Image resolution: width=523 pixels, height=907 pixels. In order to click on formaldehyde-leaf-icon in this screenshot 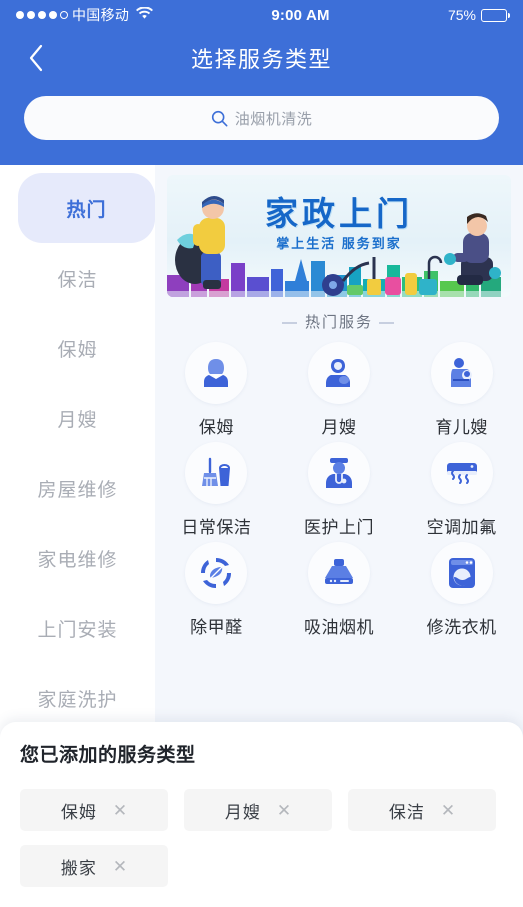, I will do `click(216, 573)`.